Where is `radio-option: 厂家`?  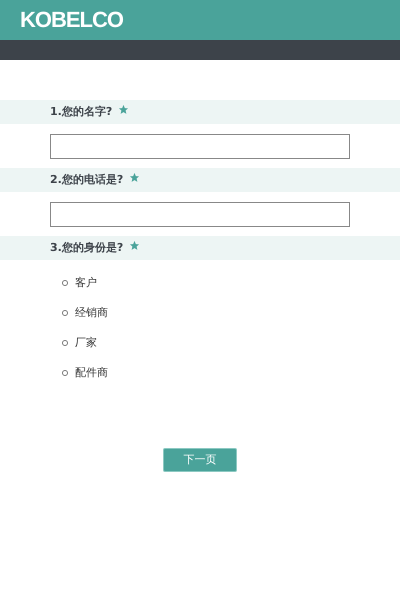 radio-option: 厂家 is located at coordinates (231, 343).